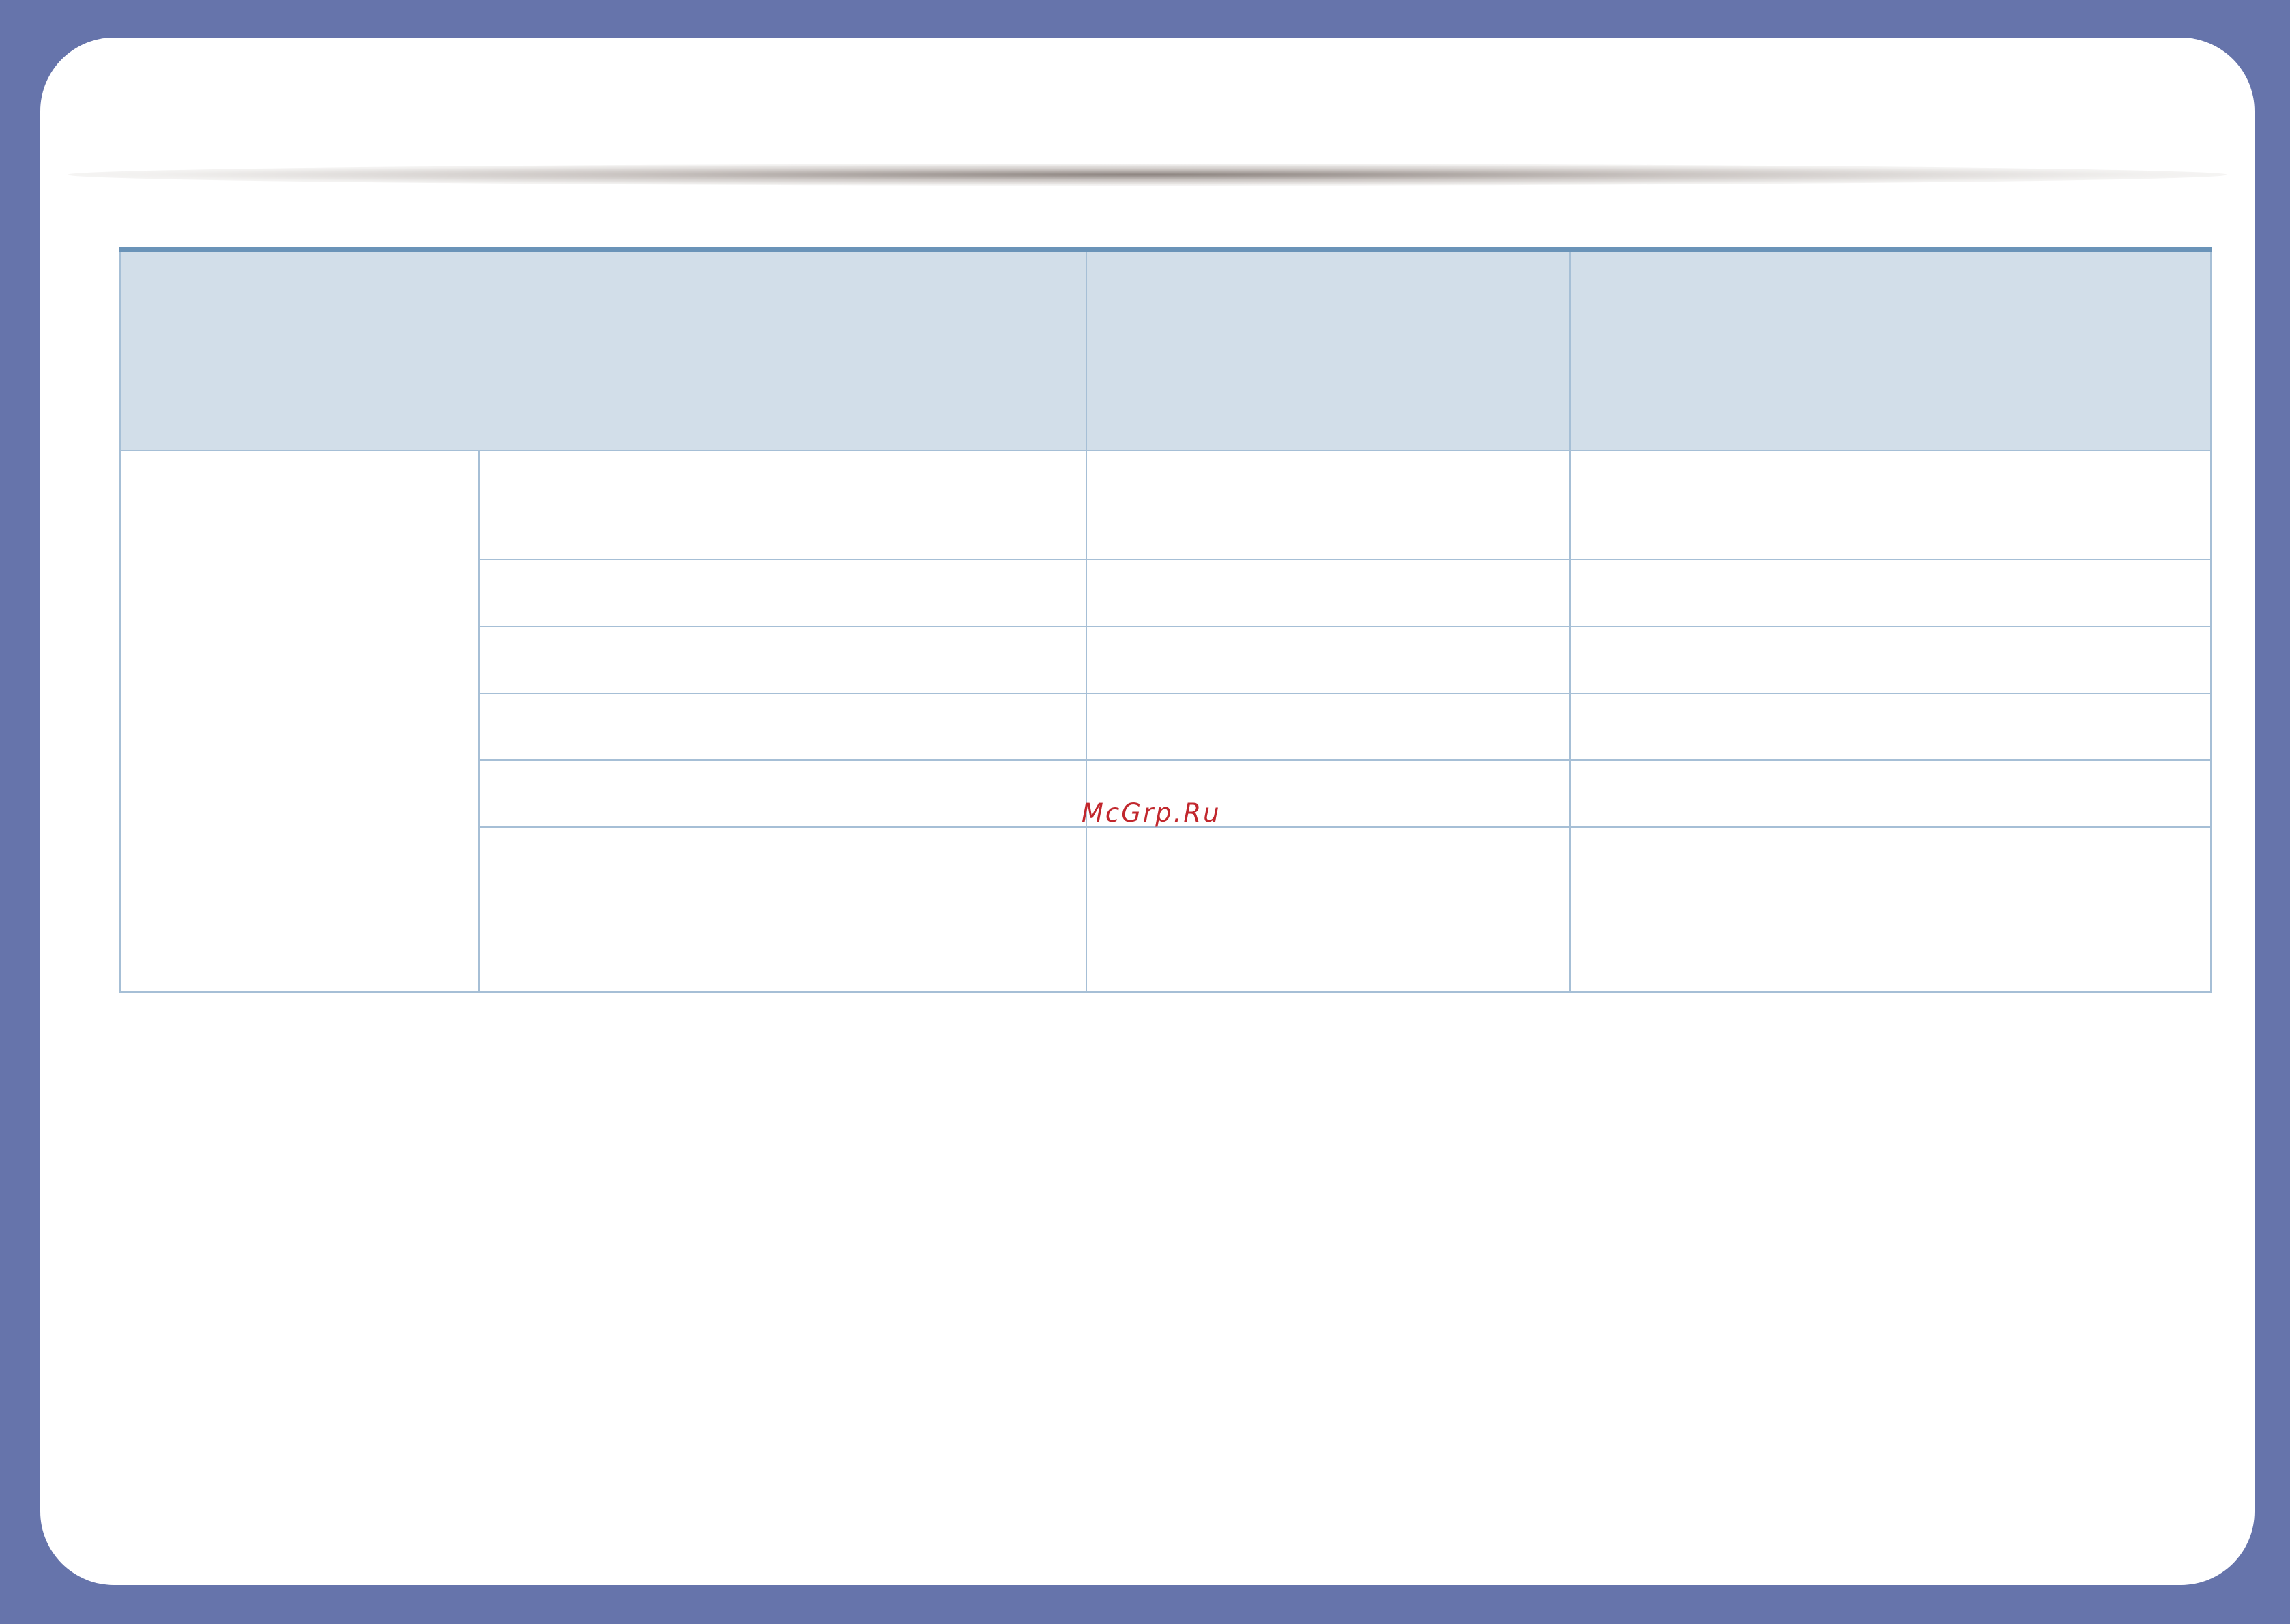 The width and height of the screenshot is (2290, 1624). What do you see at coordinates (299, 721) in the screenshot?
I see `group-label-cell` at bounding box center [299, 721].